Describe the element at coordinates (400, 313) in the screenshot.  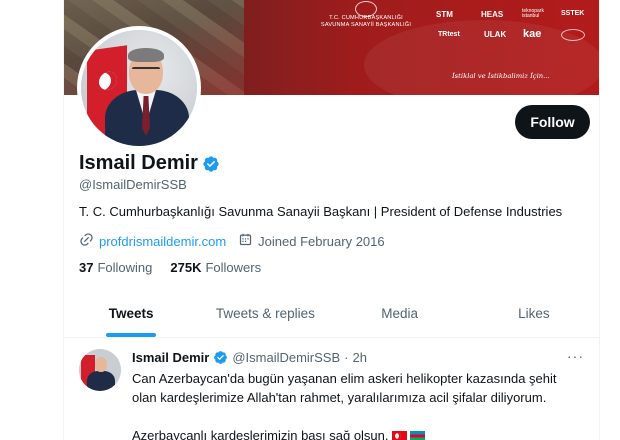
I see `tab-media: Media` at that location.